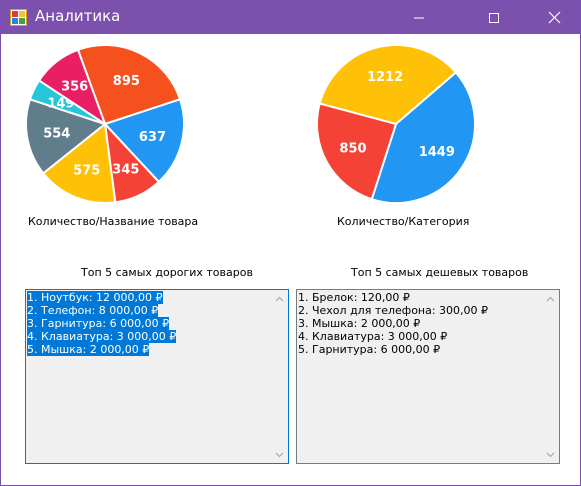 The image size is (581, 486). What do you see at coordinates (403, 221) in the screenshot?
I see `chart-caption-category: Количество/Категория` at bounding box center [403, 221].